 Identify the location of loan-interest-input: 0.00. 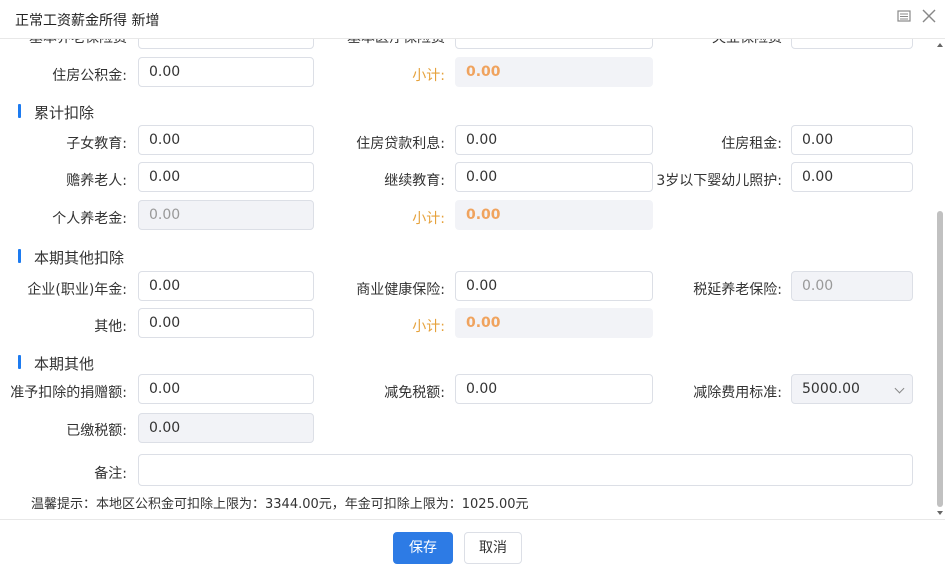
(554, 140).